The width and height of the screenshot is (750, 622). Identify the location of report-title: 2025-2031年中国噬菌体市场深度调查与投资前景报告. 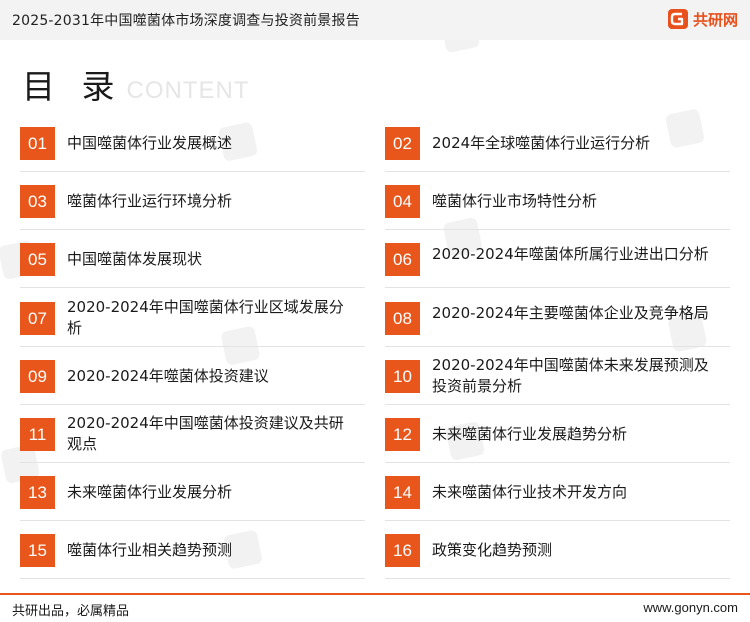
(186, 21).